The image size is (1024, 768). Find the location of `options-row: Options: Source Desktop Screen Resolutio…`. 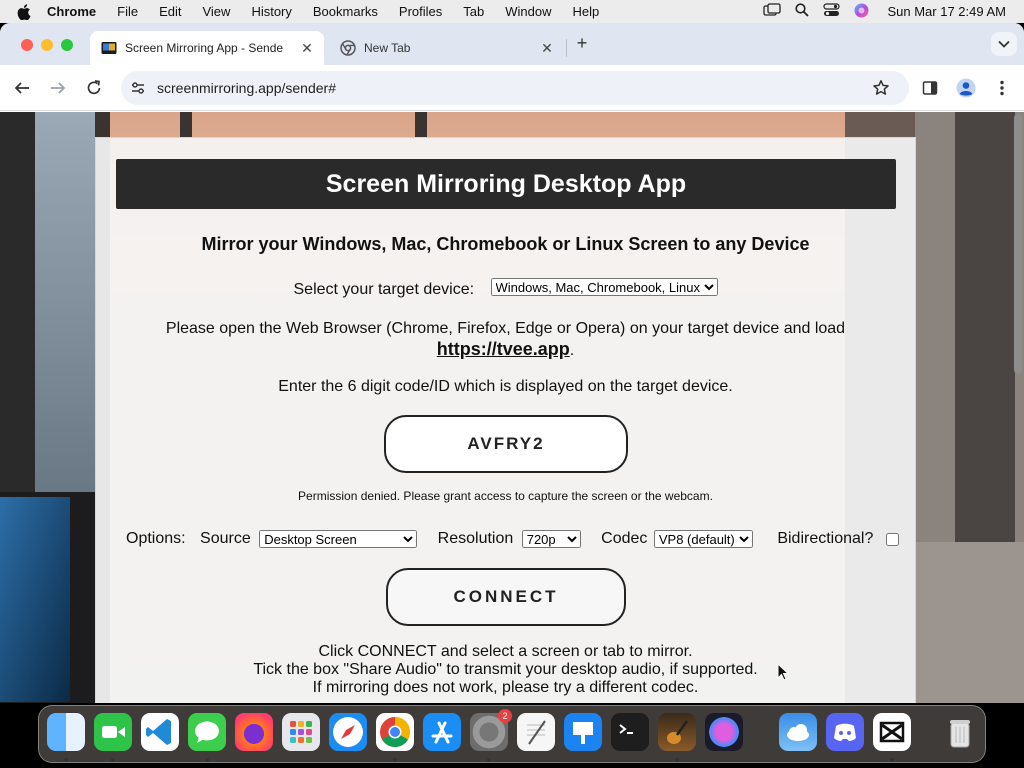

options-row: Options: Source Desktop Screen Resolutio… is located at coordinates (512, 539).